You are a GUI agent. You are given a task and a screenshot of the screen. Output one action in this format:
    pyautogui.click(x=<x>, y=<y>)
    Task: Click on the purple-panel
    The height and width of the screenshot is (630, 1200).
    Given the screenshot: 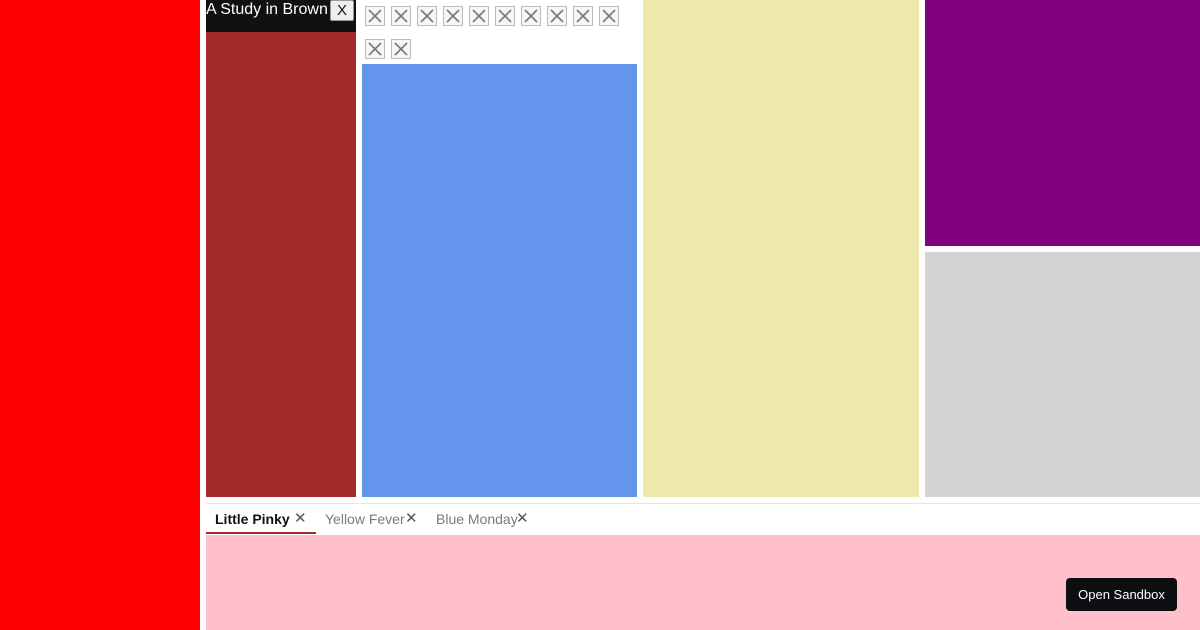 What is the action you would take?
    pyautogui.click(x=1062, y=123)
    